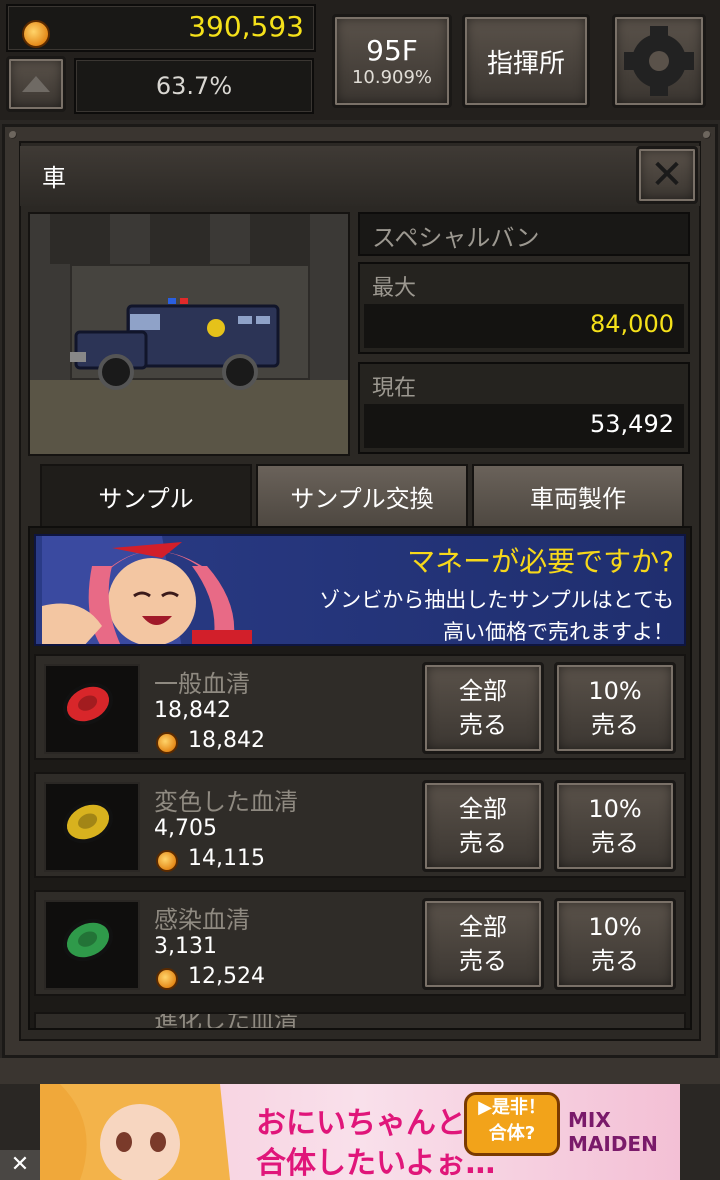  I want to click on ad-cta-line-2: 合体?, so click(512, 1133).